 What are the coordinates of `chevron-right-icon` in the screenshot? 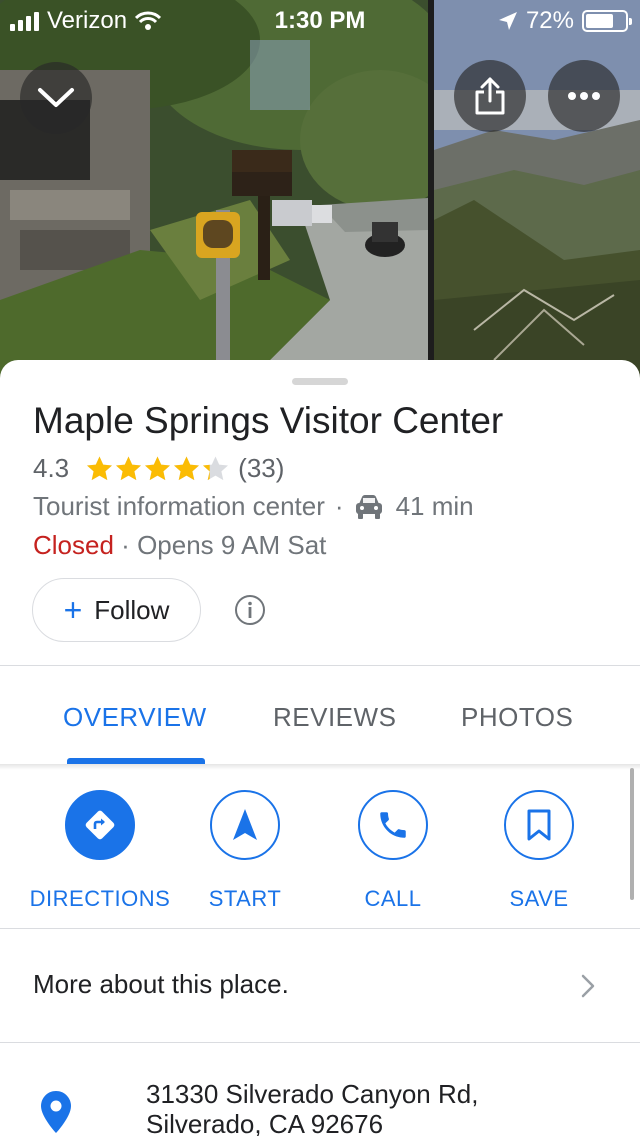 It's located at (588, 986).